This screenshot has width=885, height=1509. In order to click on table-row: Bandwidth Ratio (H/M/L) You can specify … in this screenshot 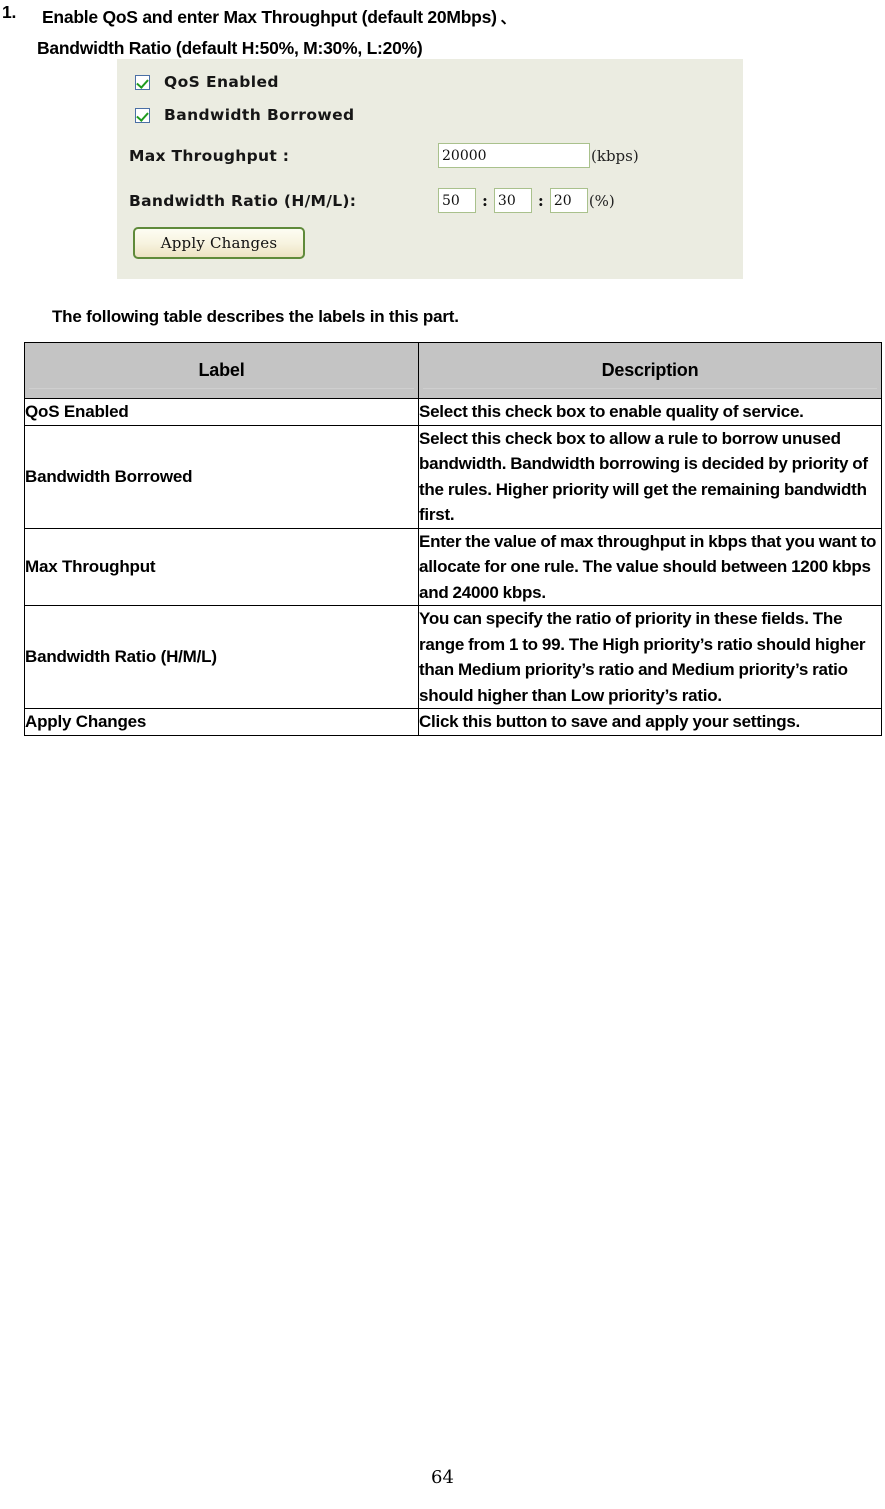, I will do `click(453, 657)`.